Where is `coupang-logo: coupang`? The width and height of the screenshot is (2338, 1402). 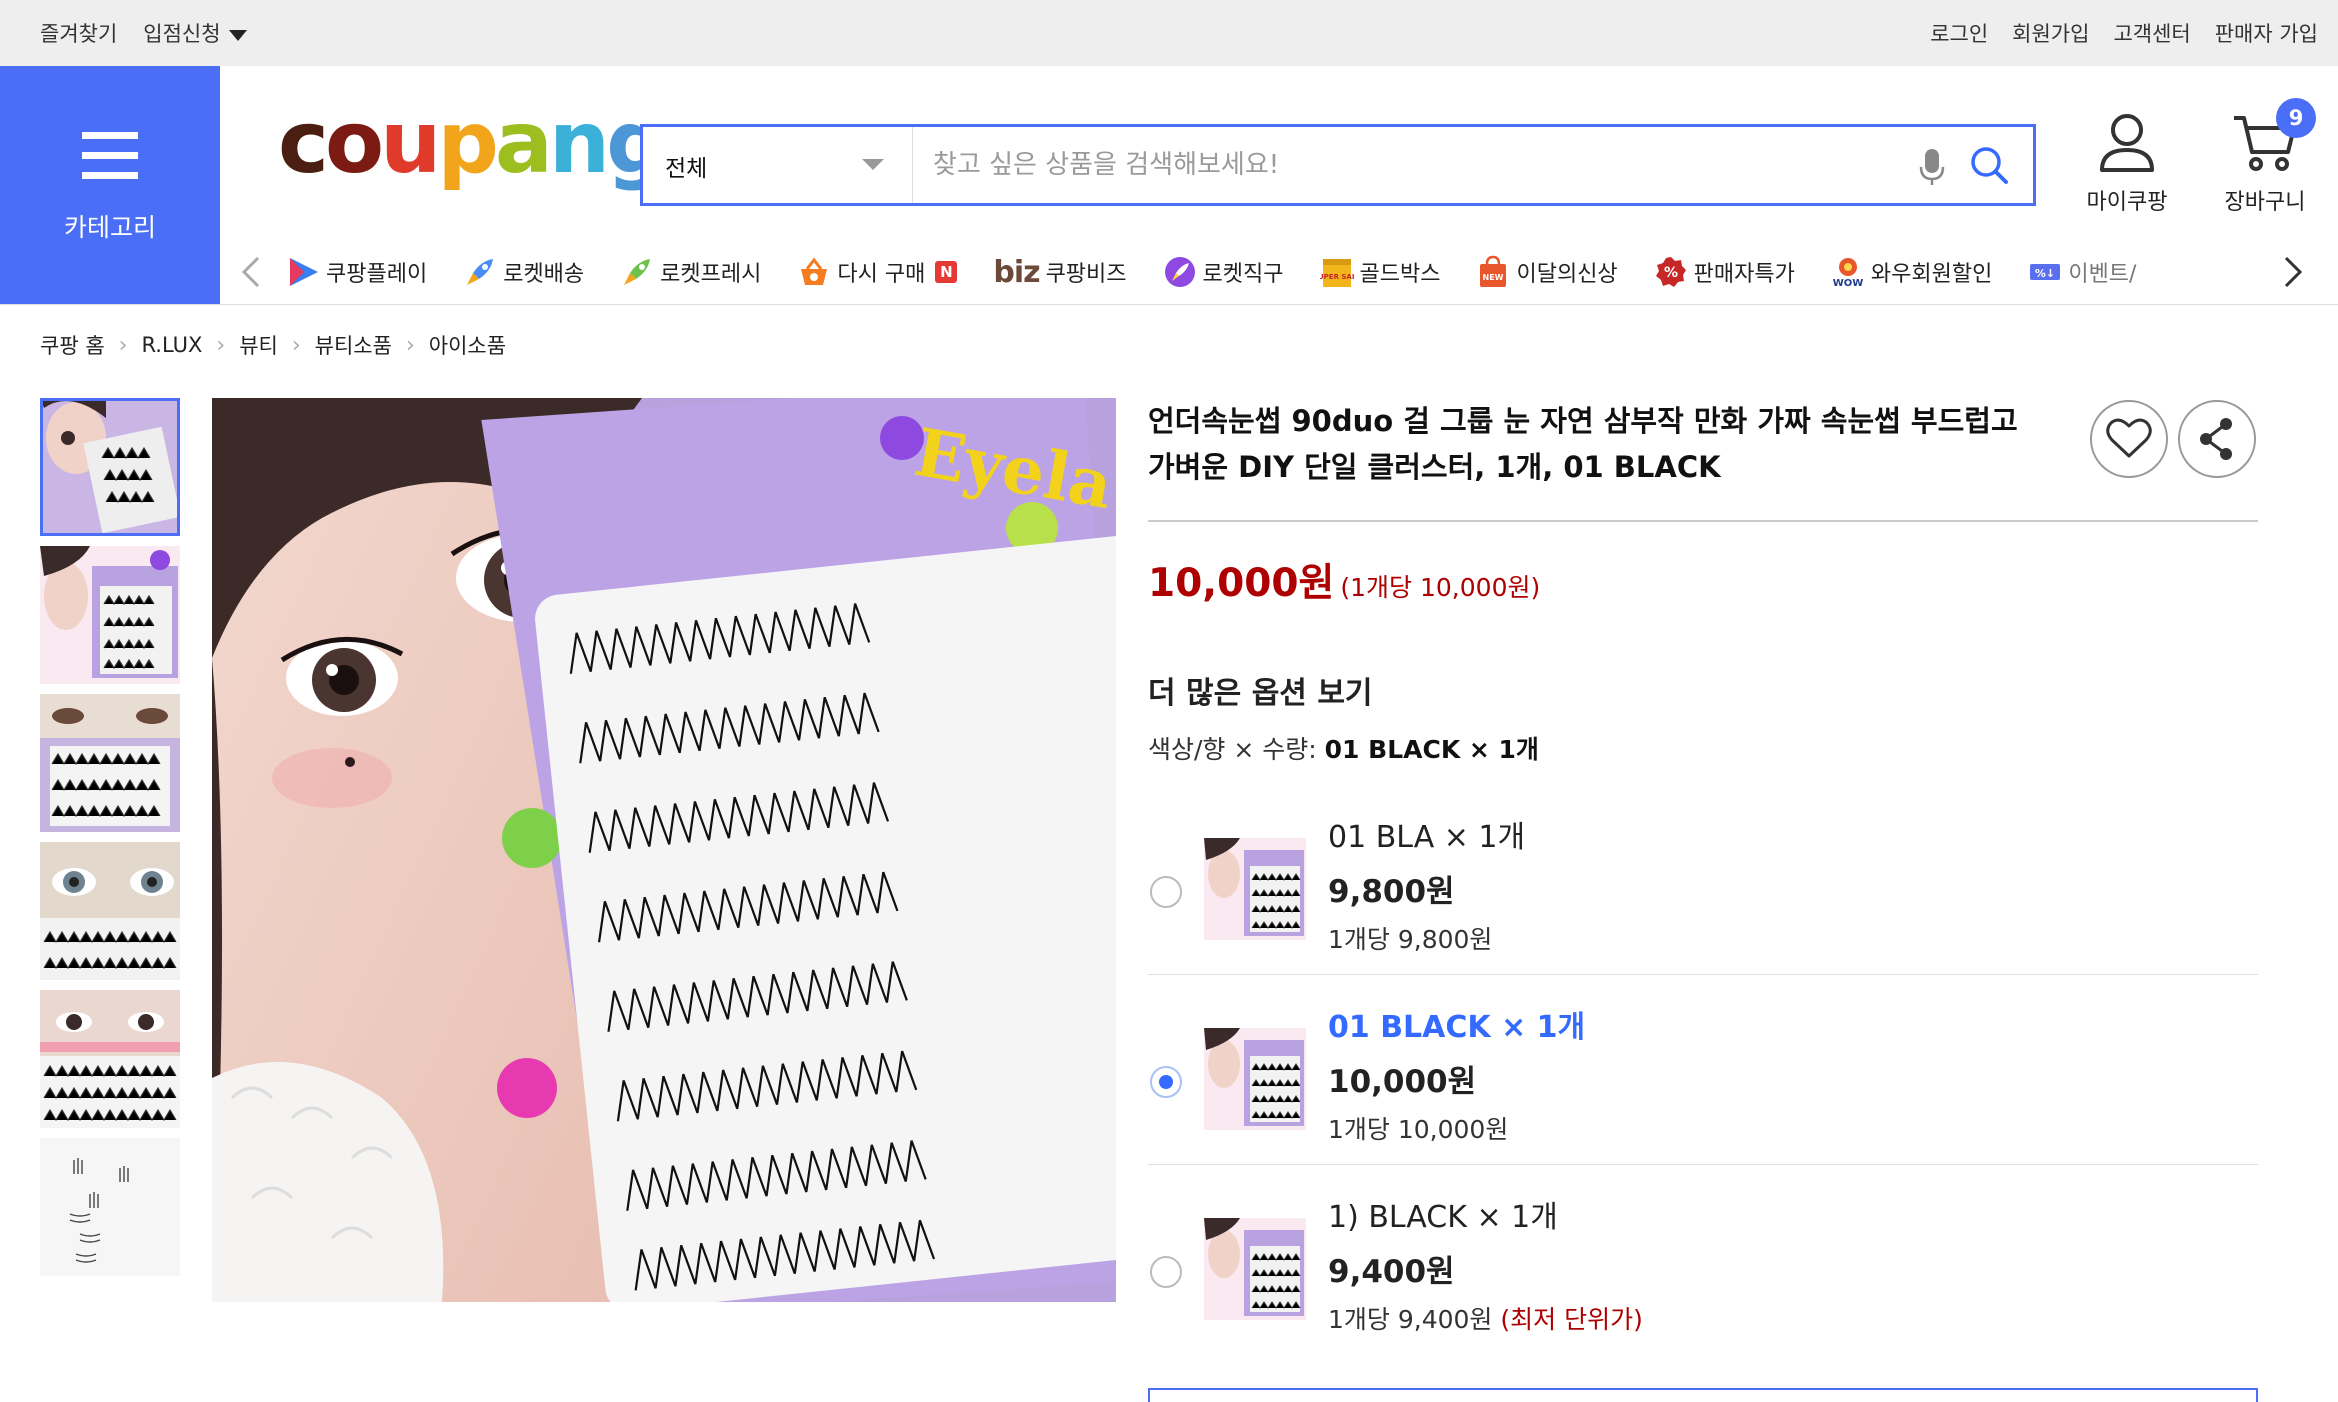 coupang-logo: coupang is located at coordinates (473, 143).